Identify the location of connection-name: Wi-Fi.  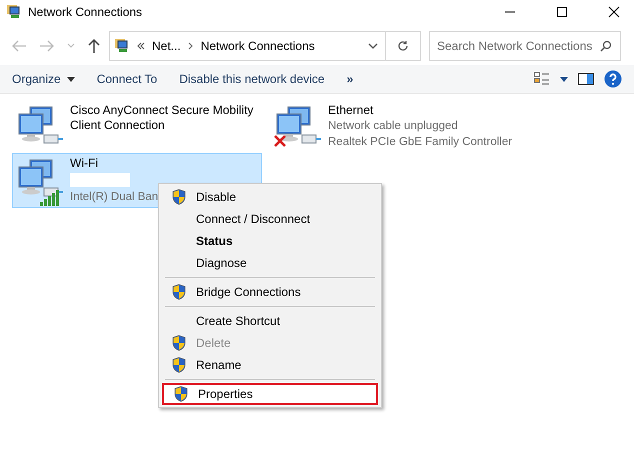
(84, 163).